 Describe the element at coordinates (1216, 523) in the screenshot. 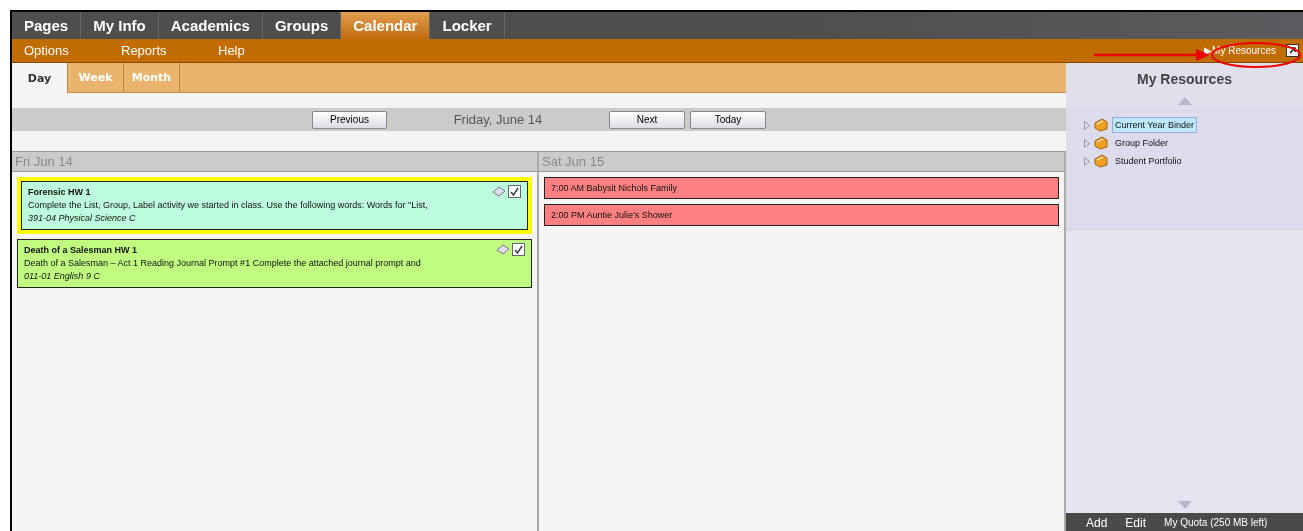

I see `quota-text: My Quota (250 MB left)` at that location.